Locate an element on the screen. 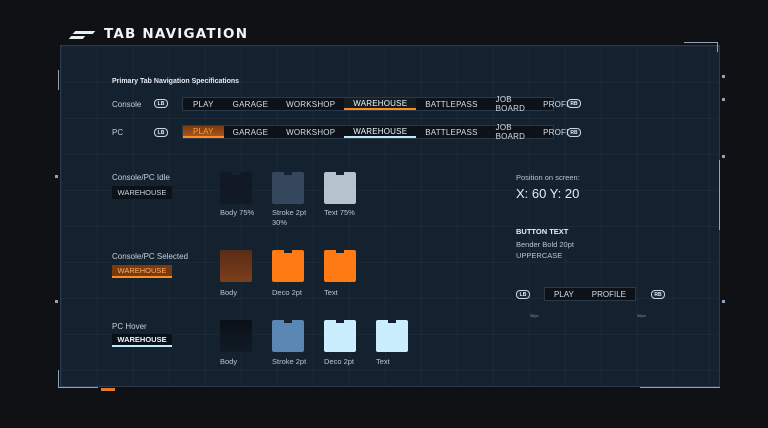 The height and width of the screenshot is (428, 768). swatch-hover-stroke is located at coordinates (288, 336).